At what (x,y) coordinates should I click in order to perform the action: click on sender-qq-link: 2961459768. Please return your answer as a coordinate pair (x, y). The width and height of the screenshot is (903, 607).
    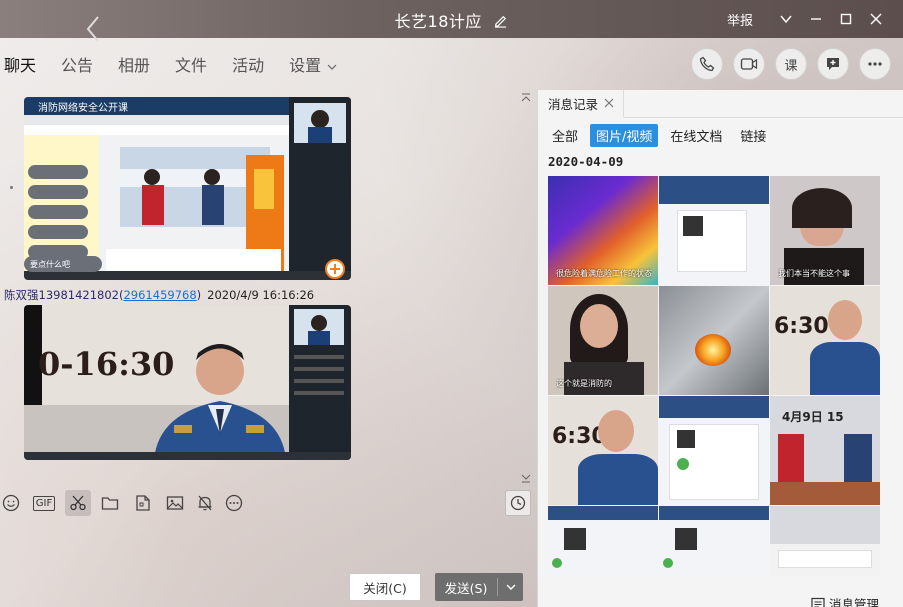
    Looking at the image, I should click on (159, 295).